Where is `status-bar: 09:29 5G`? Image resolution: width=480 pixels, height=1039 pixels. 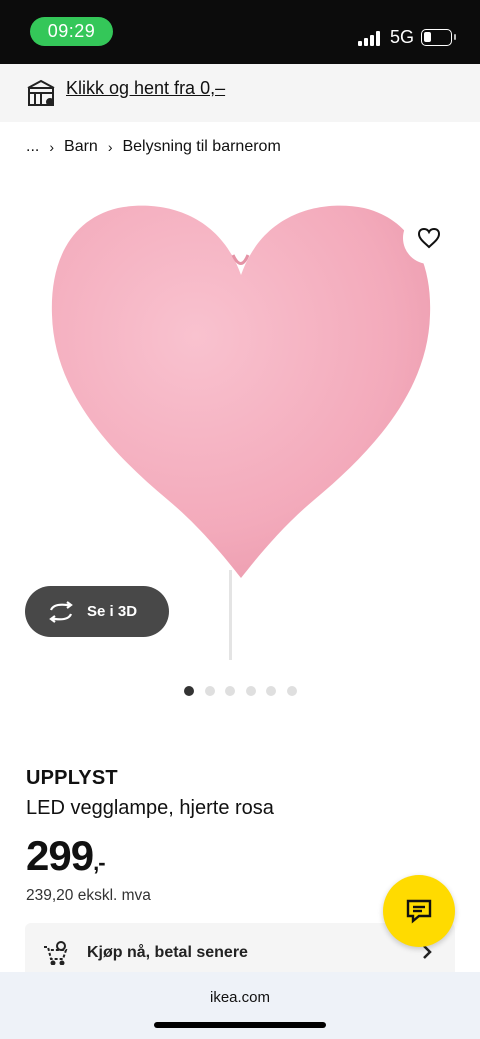 status-bar: 09:29 5G is located at coordinates (240, 32).